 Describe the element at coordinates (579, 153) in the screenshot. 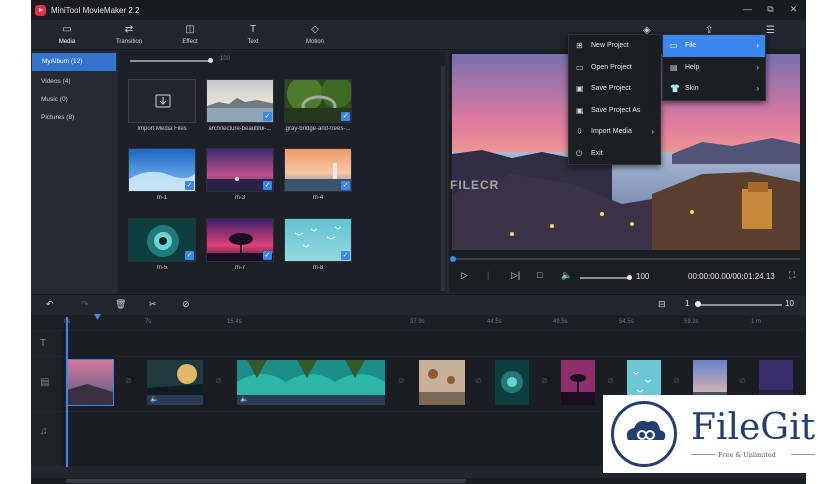

I see `exit-icon: ⏻` at that location.